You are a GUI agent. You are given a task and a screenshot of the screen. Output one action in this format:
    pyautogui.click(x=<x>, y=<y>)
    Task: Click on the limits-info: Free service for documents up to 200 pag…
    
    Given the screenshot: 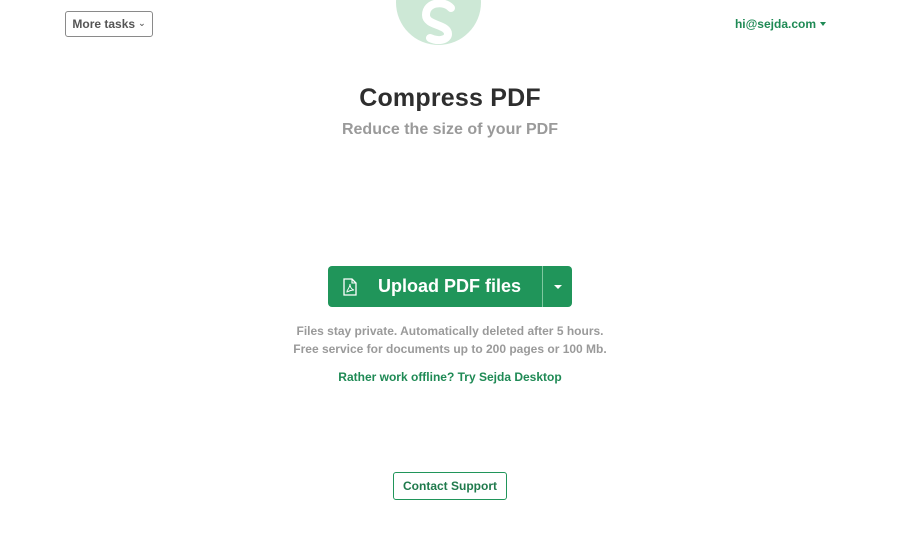 What is the action you would take?
    pyautogui.click(x=450, y=349)
    